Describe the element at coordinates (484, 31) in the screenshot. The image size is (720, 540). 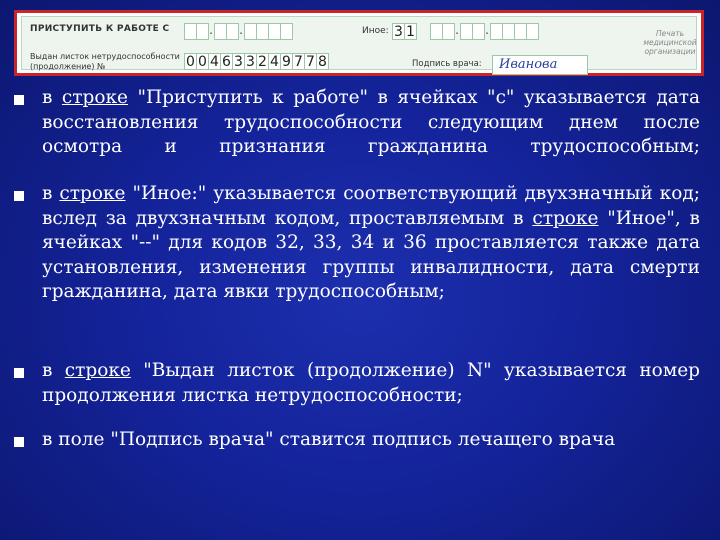
I see `other-date-cells: . .` at that location.